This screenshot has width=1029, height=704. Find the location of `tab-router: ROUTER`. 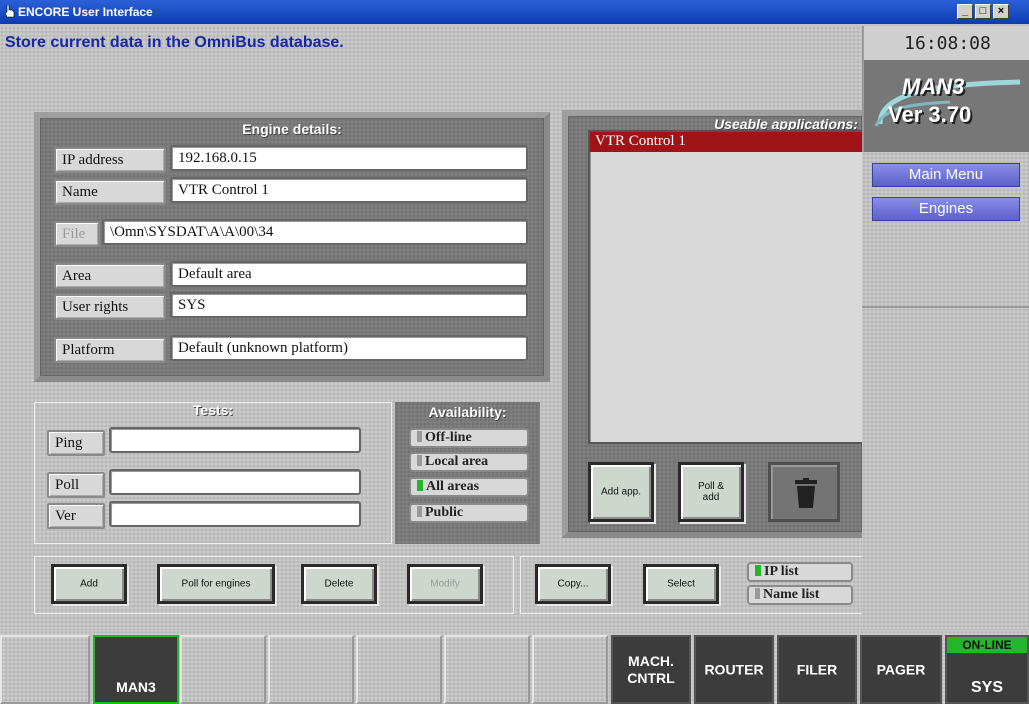

tab-router: ROUTER is located at coordinates (734, 669).